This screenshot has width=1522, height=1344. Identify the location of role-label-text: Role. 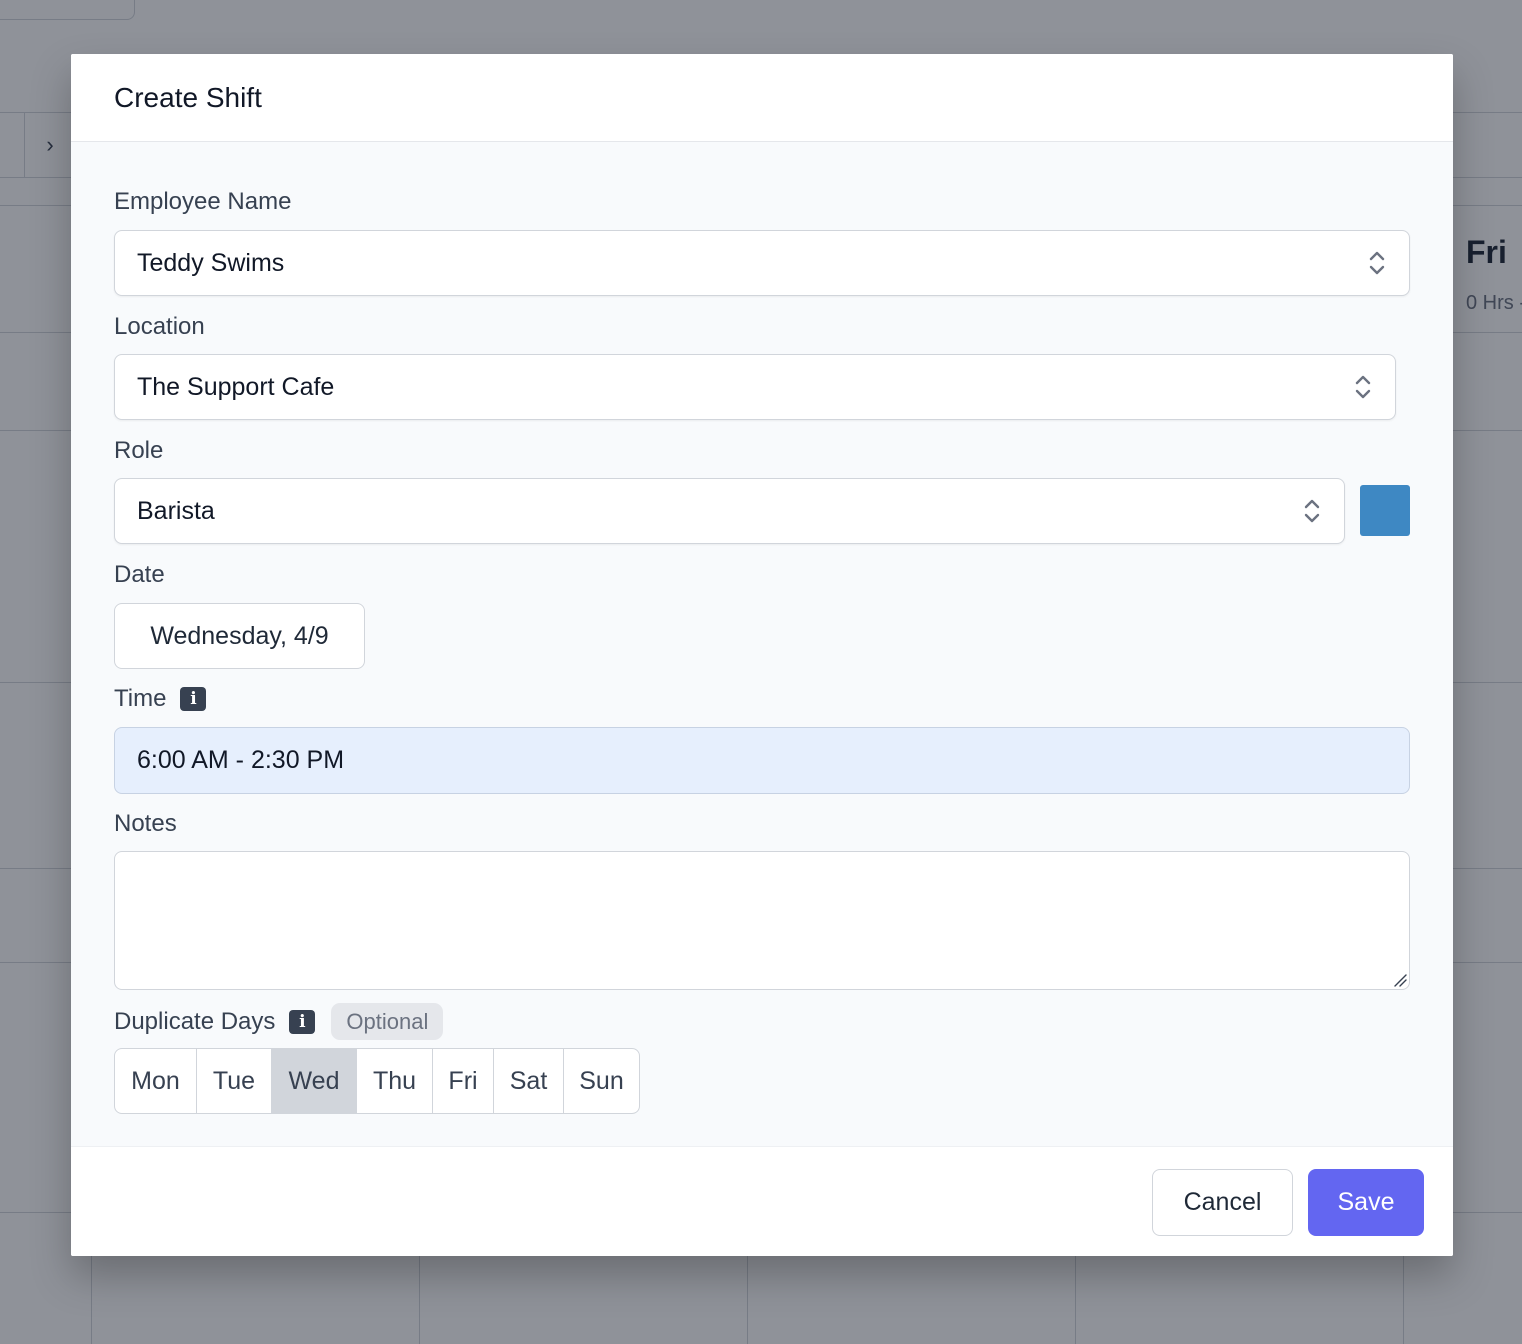
(139, 450).